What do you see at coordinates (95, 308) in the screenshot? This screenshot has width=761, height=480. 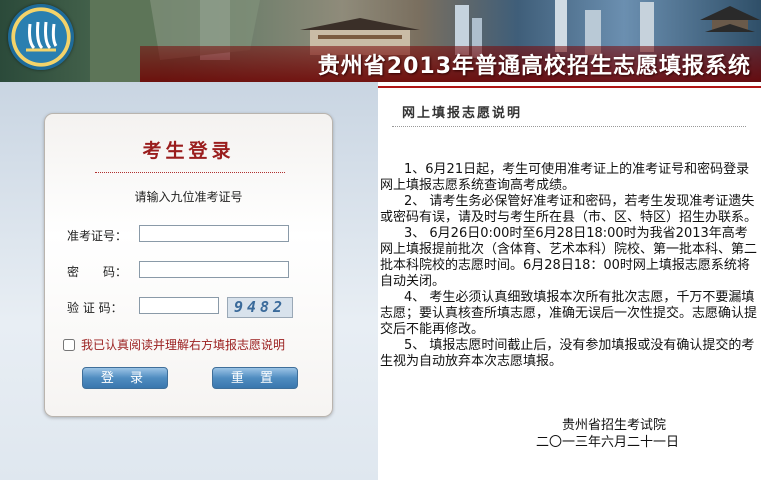 I see `captcha-label: 验 证 码：` at bounding box center [95, 308].